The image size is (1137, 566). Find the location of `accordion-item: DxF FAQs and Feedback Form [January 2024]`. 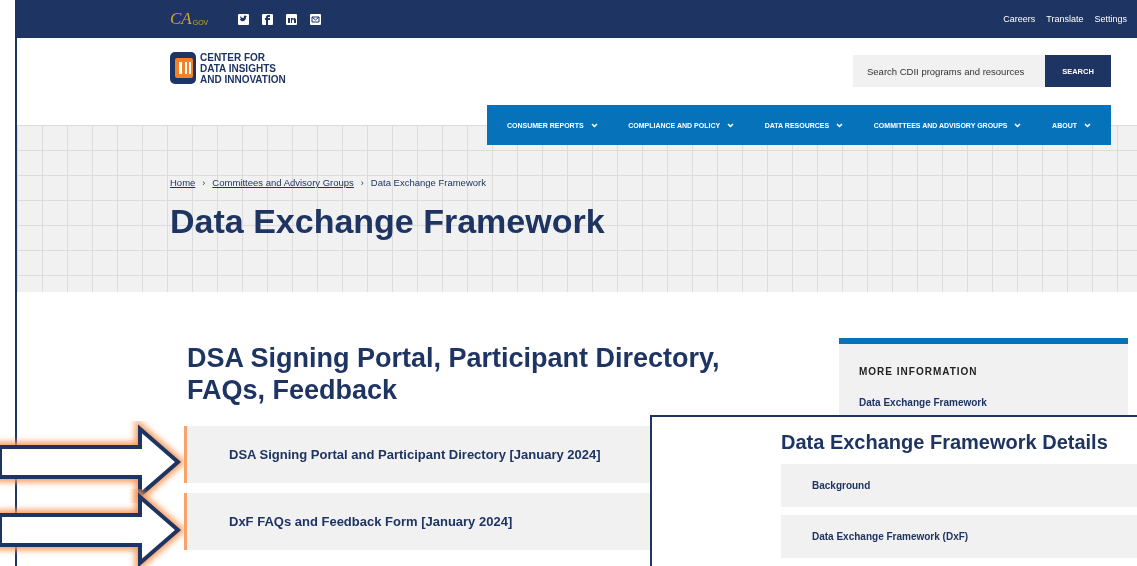

accordion-item: DxF FAQs and Feedback Form [January 2024] is located at coordinates (418, 521).